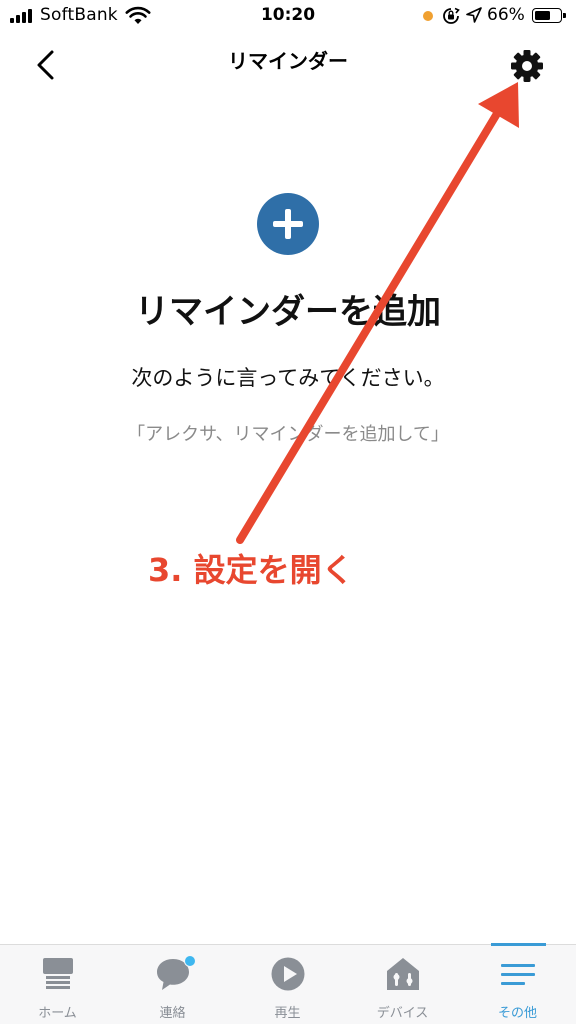 This screenshot has height=1024, width=576. I want to click on tab-play: 再生, so click(287, 984).